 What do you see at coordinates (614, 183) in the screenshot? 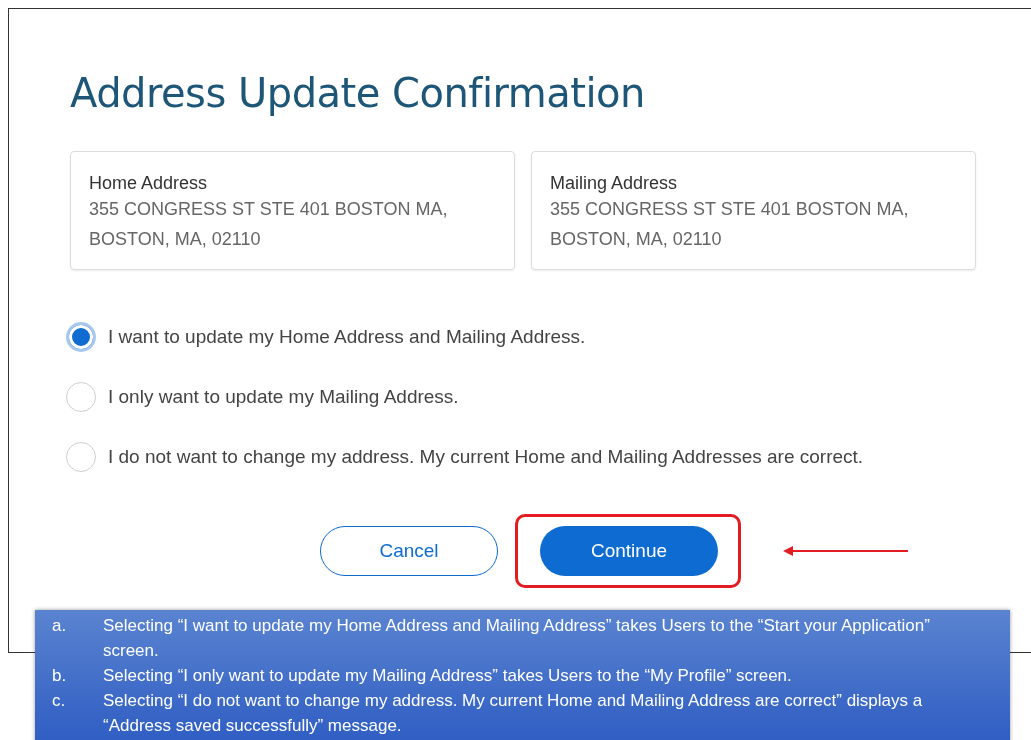
I see `address-heading: Mailing Address` at bounding box center [614, 183].